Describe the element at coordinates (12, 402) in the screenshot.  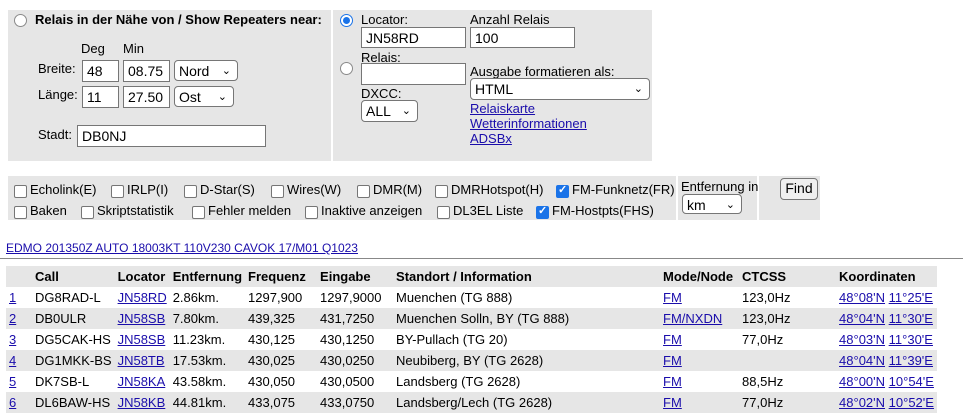
I see `row-number-link-text: 6` at that location.